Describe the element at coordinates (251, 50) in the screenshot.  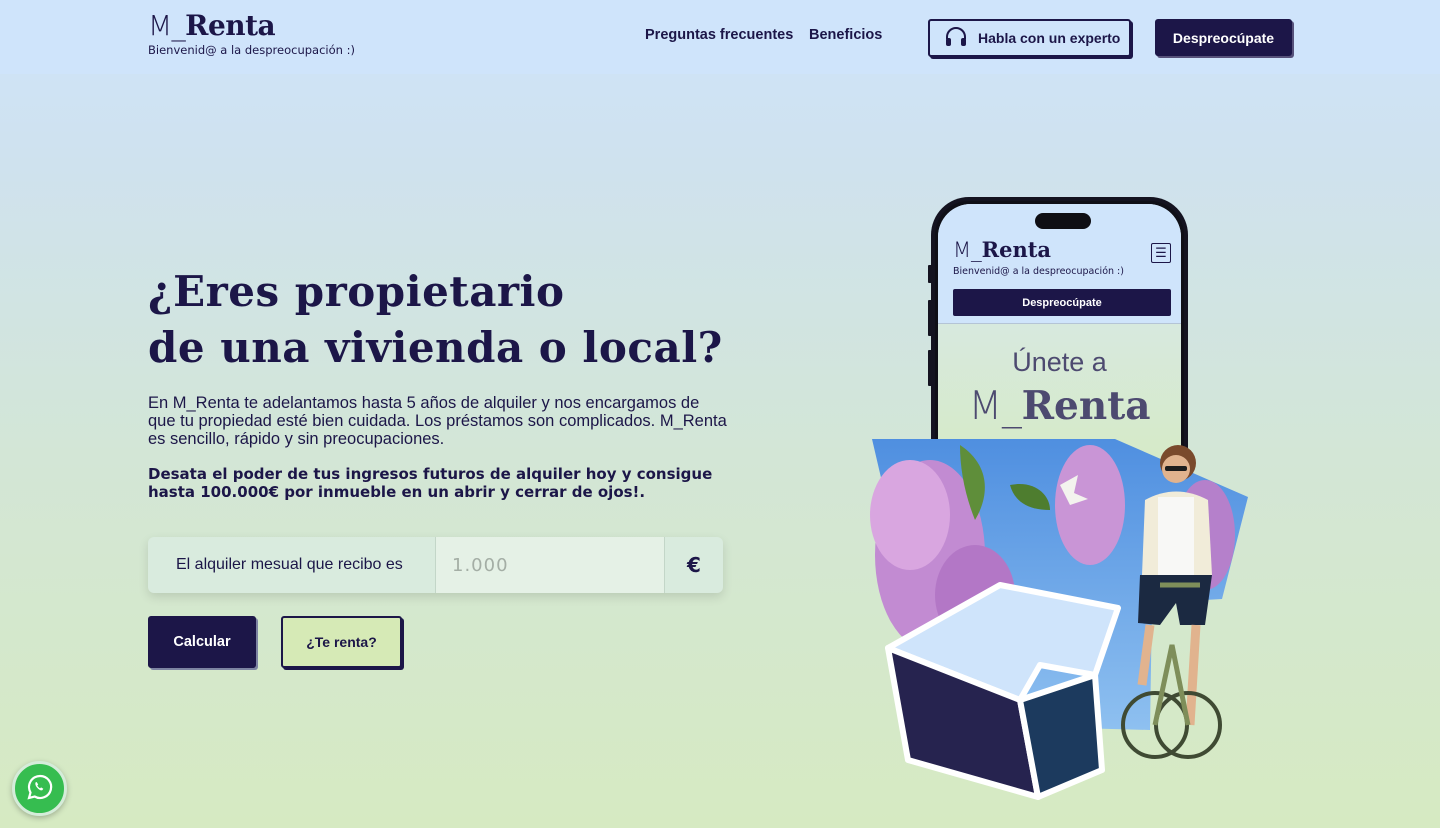
I see `brand-tagline: Bienvenid@ a la despreocupación :)` at that location.